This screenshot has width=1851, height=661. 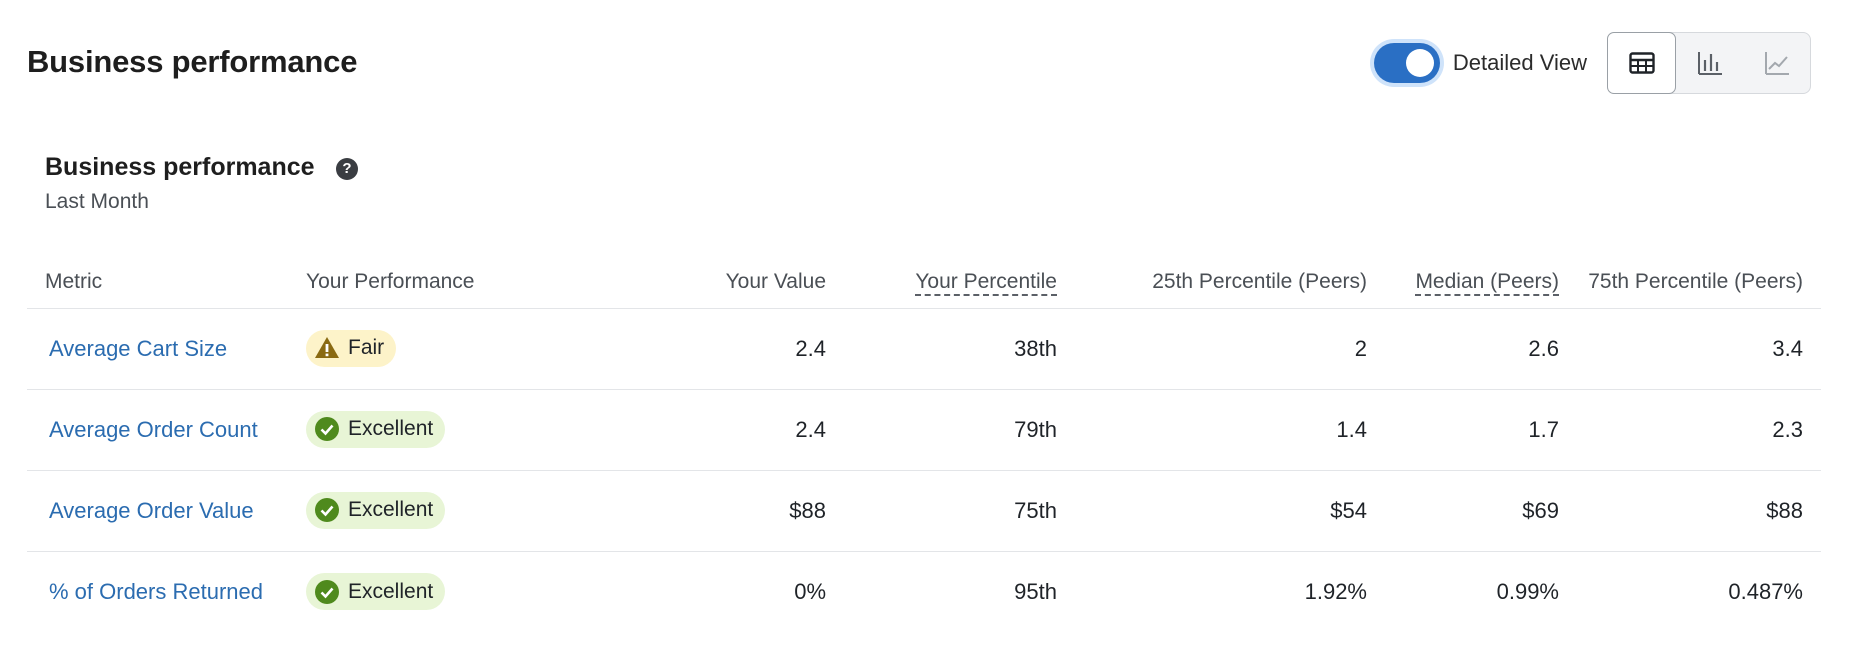 I want to click on p75-cell: $88, so click(x=1784, y=510).